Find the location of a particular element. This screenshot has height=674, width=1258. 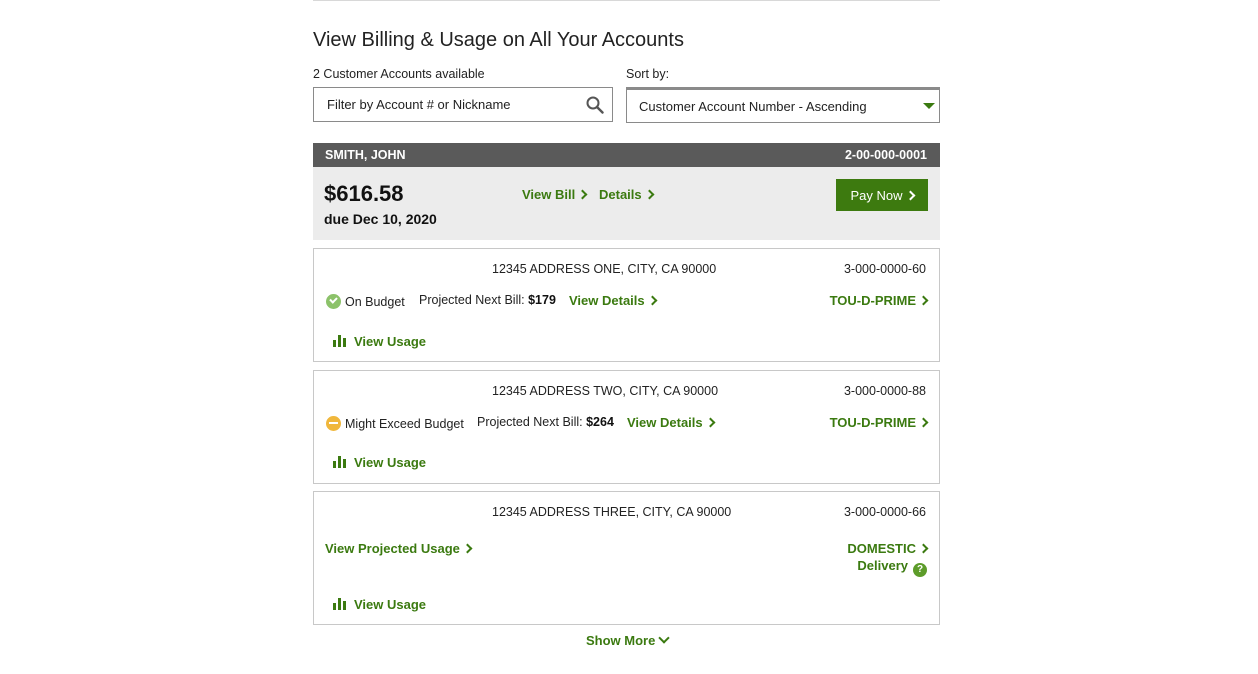

view-bill-label: View Bill is located at coordinates (549, 194).